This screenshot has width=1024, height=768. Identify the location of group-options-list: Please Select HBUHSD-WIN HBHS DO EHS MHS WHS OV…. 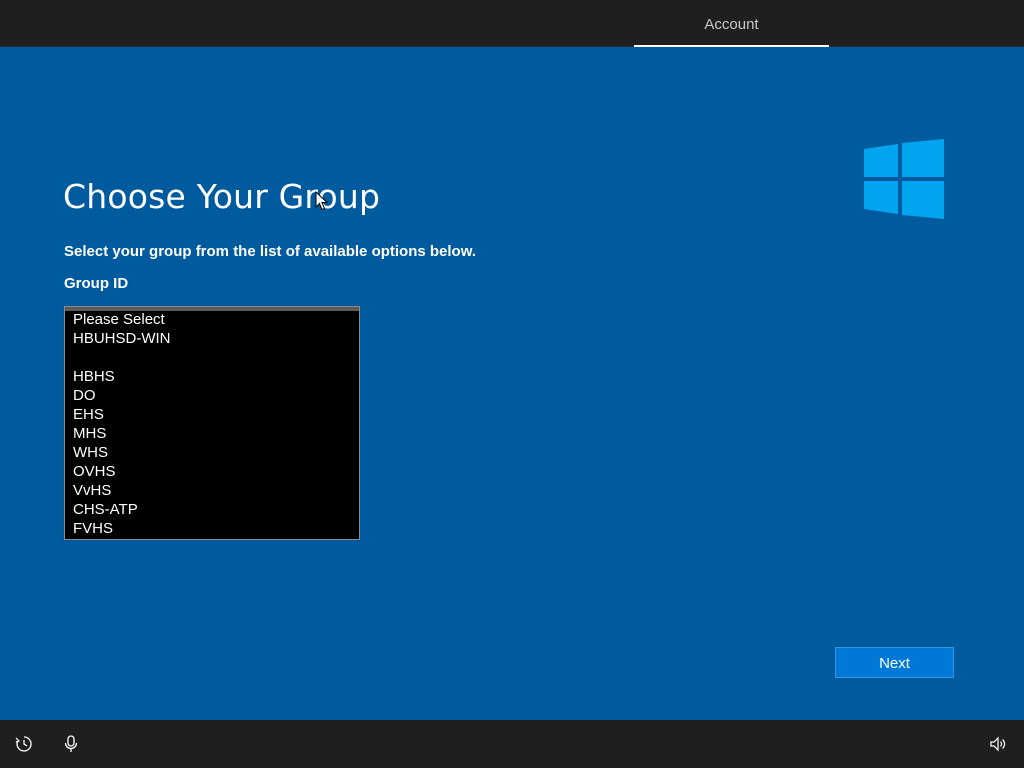
(212, 424).